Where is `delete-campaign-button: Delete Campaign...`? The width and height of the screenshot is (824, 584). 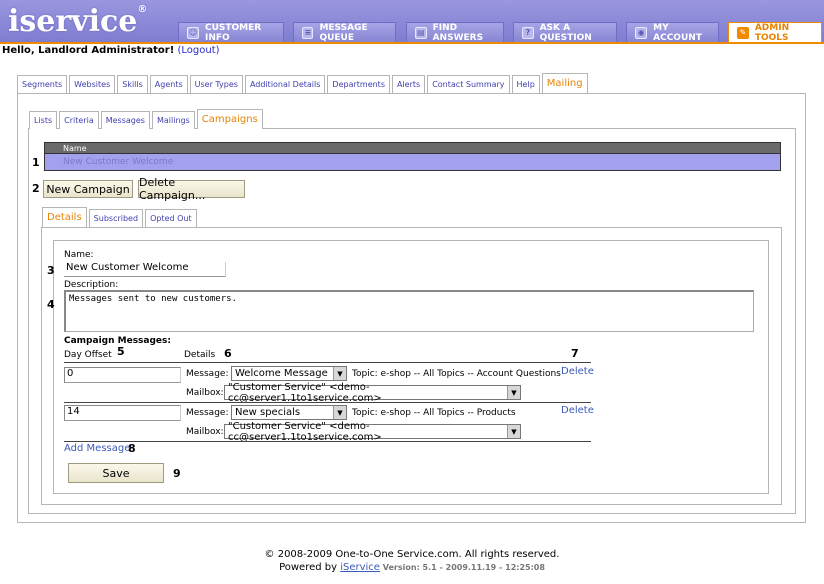
delete-campaign-button: Delete Campaign... is located at coordinates (191, 189).